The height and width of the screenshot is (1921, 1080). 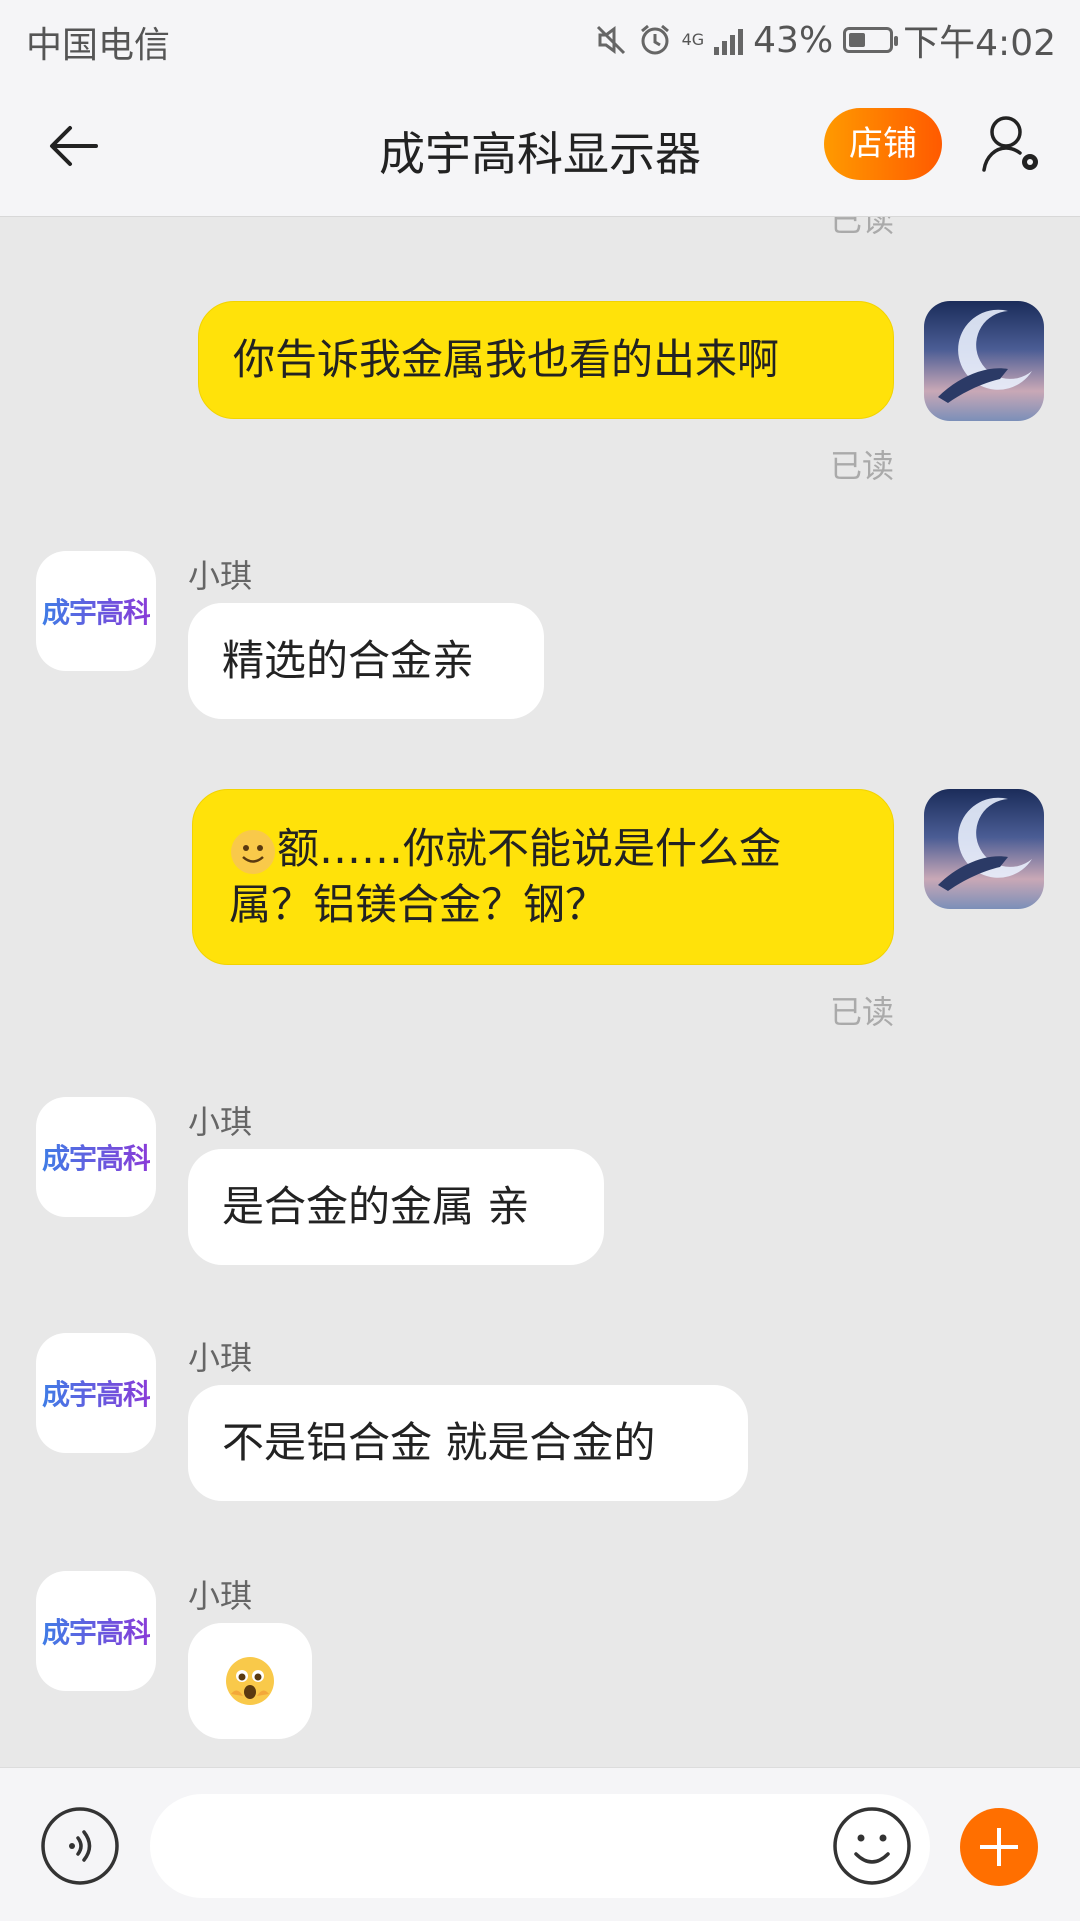 What do you see at coordinates (1013, 143) in the screenshot?
I see `user-settings-icon` at bounding box center [1013, 143].